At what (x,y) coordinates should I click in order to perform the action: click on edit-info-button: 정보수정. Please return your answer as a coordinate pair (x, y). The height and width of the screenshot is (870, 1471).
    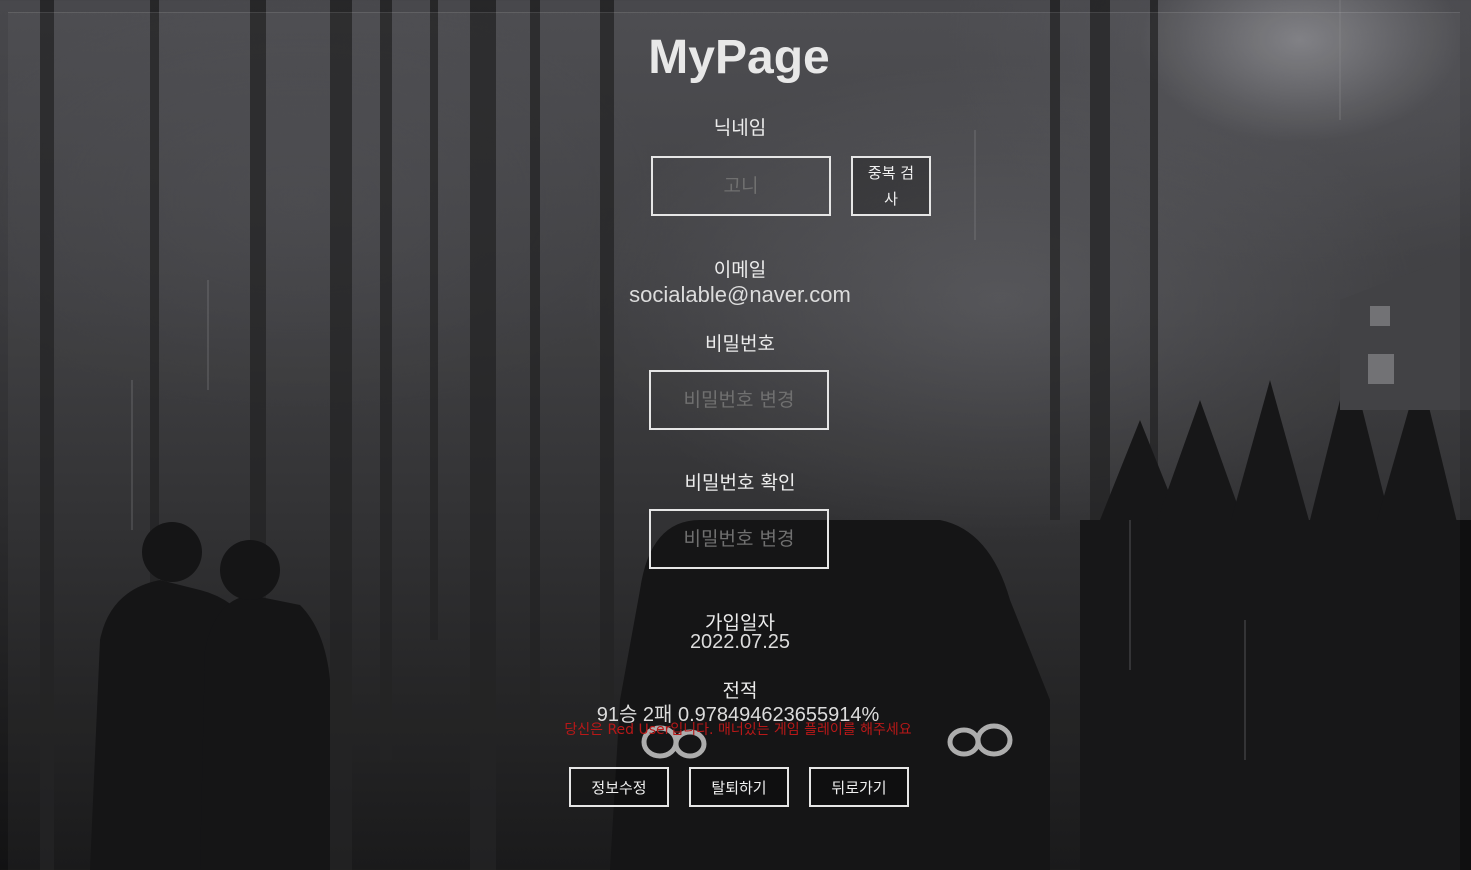
    Looking at the image, I should click on (619, 787).